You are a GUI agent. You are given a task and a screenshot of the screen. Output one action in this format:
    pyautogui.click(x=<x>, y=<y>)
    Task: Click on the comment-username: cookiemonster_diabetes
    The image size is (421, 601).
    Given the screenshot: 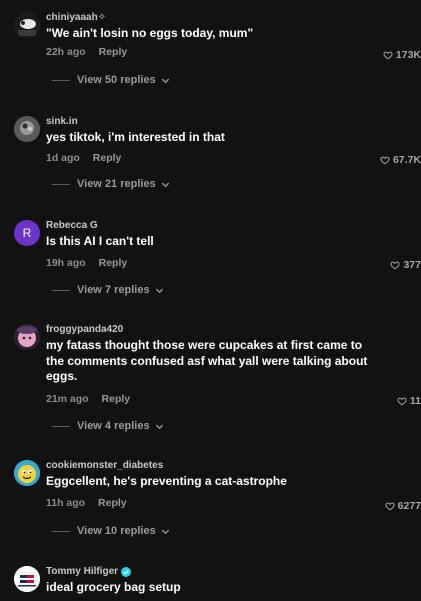 What is the action you would take?
    pyautogui.click(x=104, y=465)
    